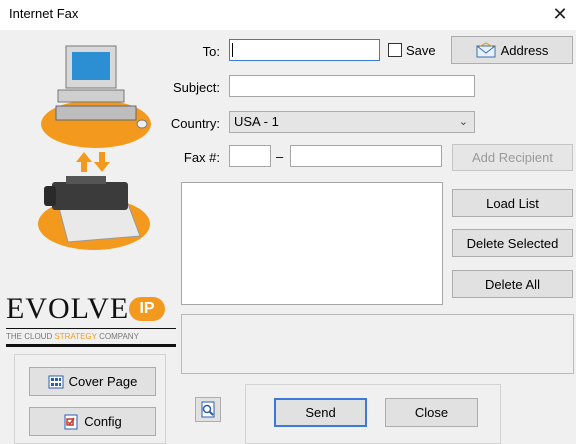 The width and height of the screenshot is (576, 444). Describe the element at coordinates (288, 15) in the screenshot. I see `title-bar: Internet Fax ✕` at that location.